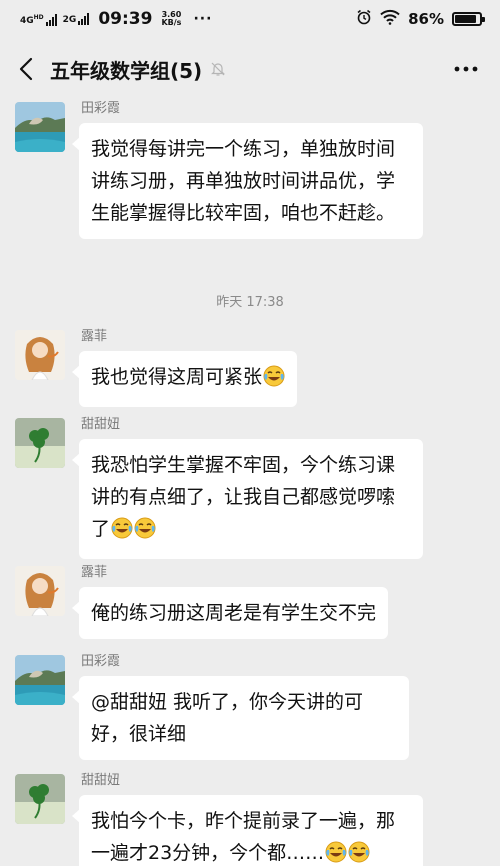  I want to click on message-item: 露菲 俺的练习册这周老是有学生交不完, so click(202, 602).